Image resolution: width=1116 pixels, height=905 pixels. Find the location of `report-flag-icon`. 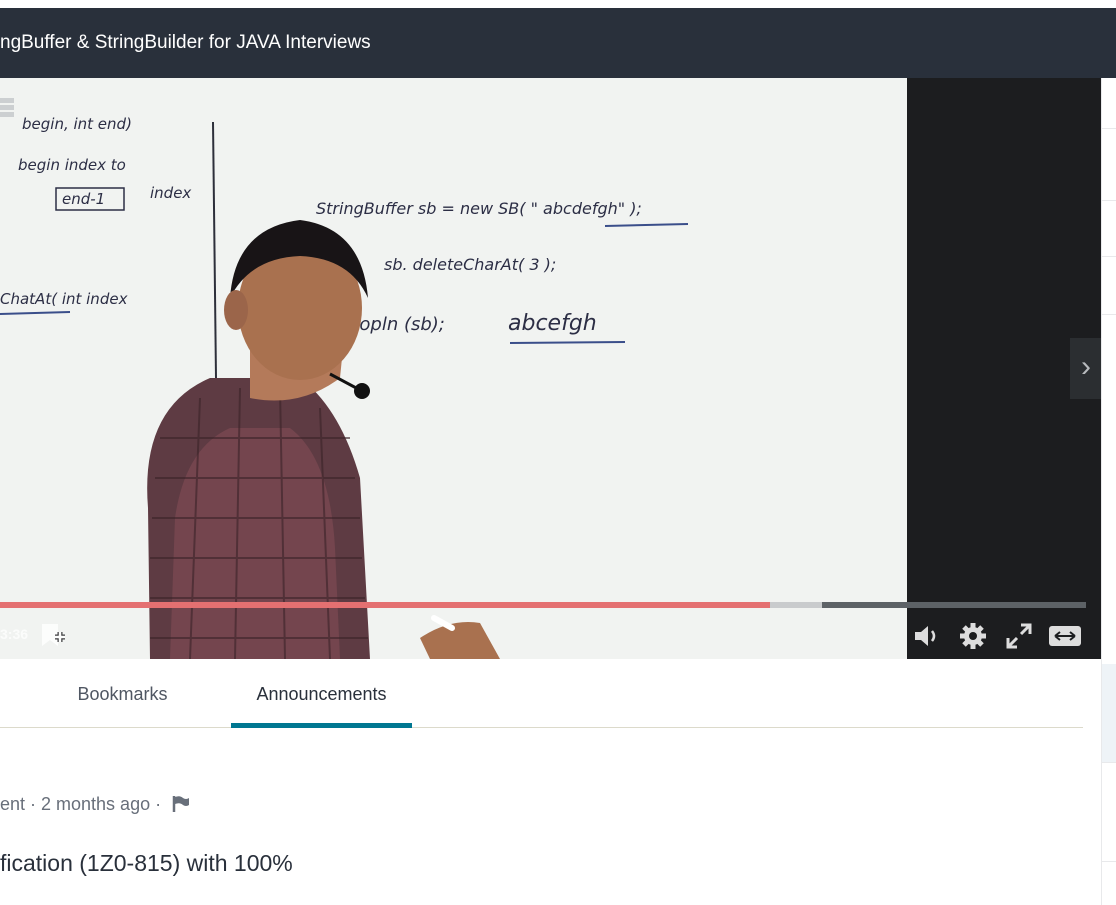

report-flag-icon is located at coordinates (181, 803).